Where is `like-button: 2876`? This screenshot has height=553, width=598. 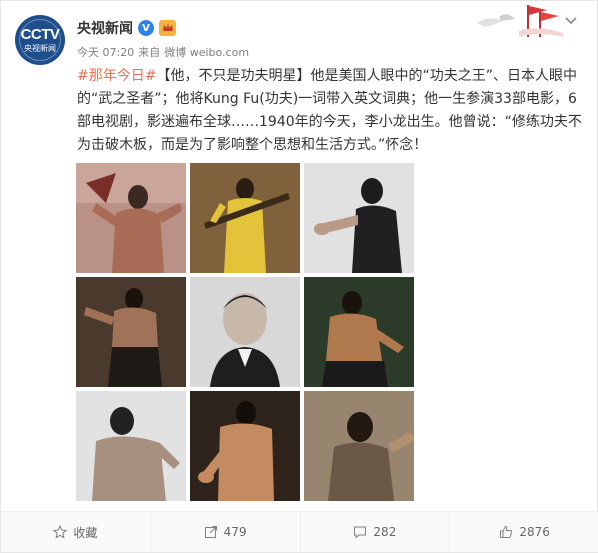
like-button: 2876 is located at coordinates (524, 532).